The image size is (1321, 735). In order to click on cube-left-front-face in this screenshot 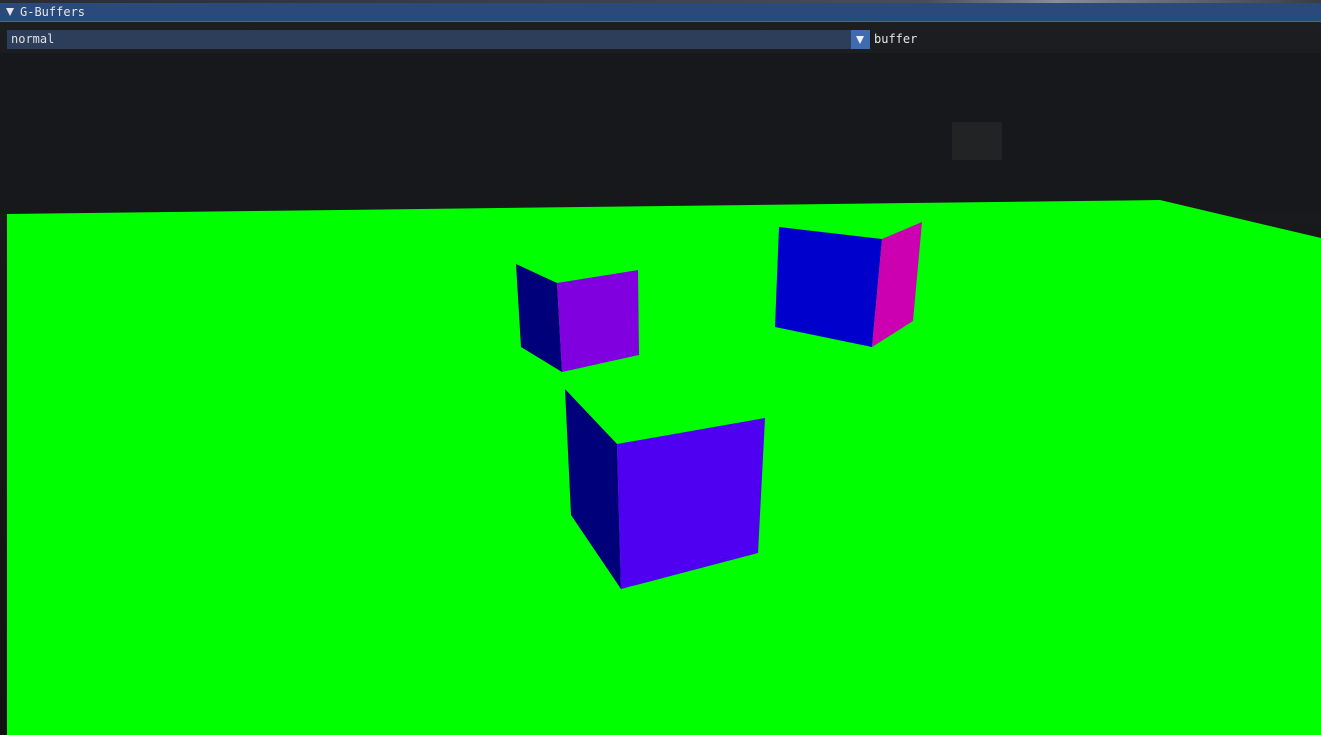, I will do `click(598, 321)`.